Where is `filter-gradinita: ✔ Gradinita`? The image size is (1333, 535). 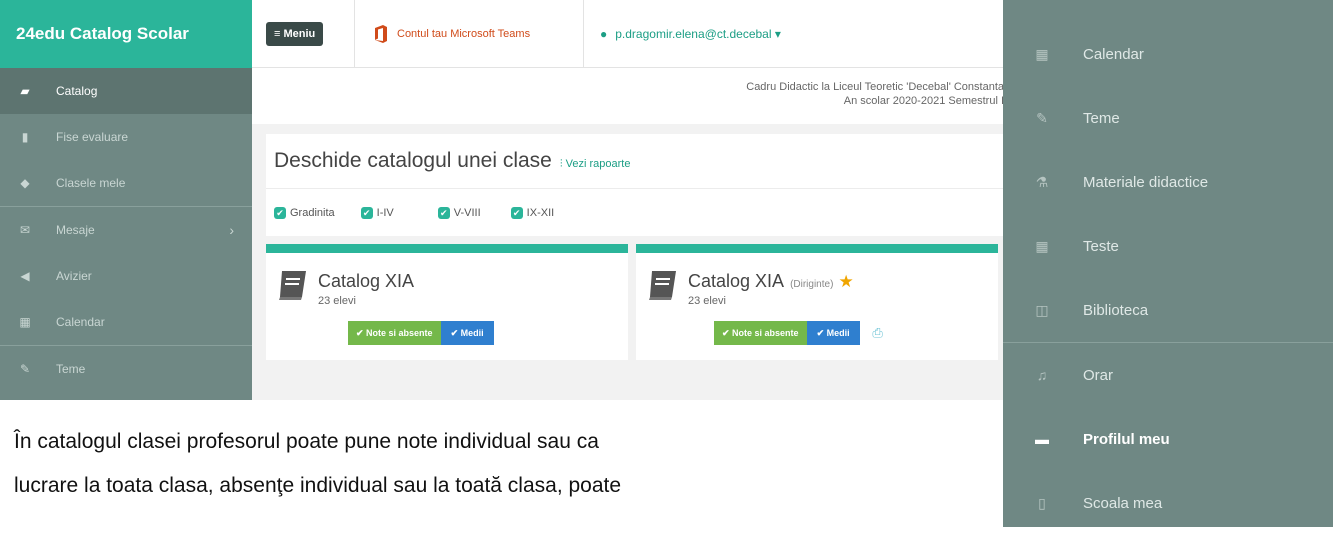
filter-gradinita: ✔ Gradinita is located at coordinates (304, 212).